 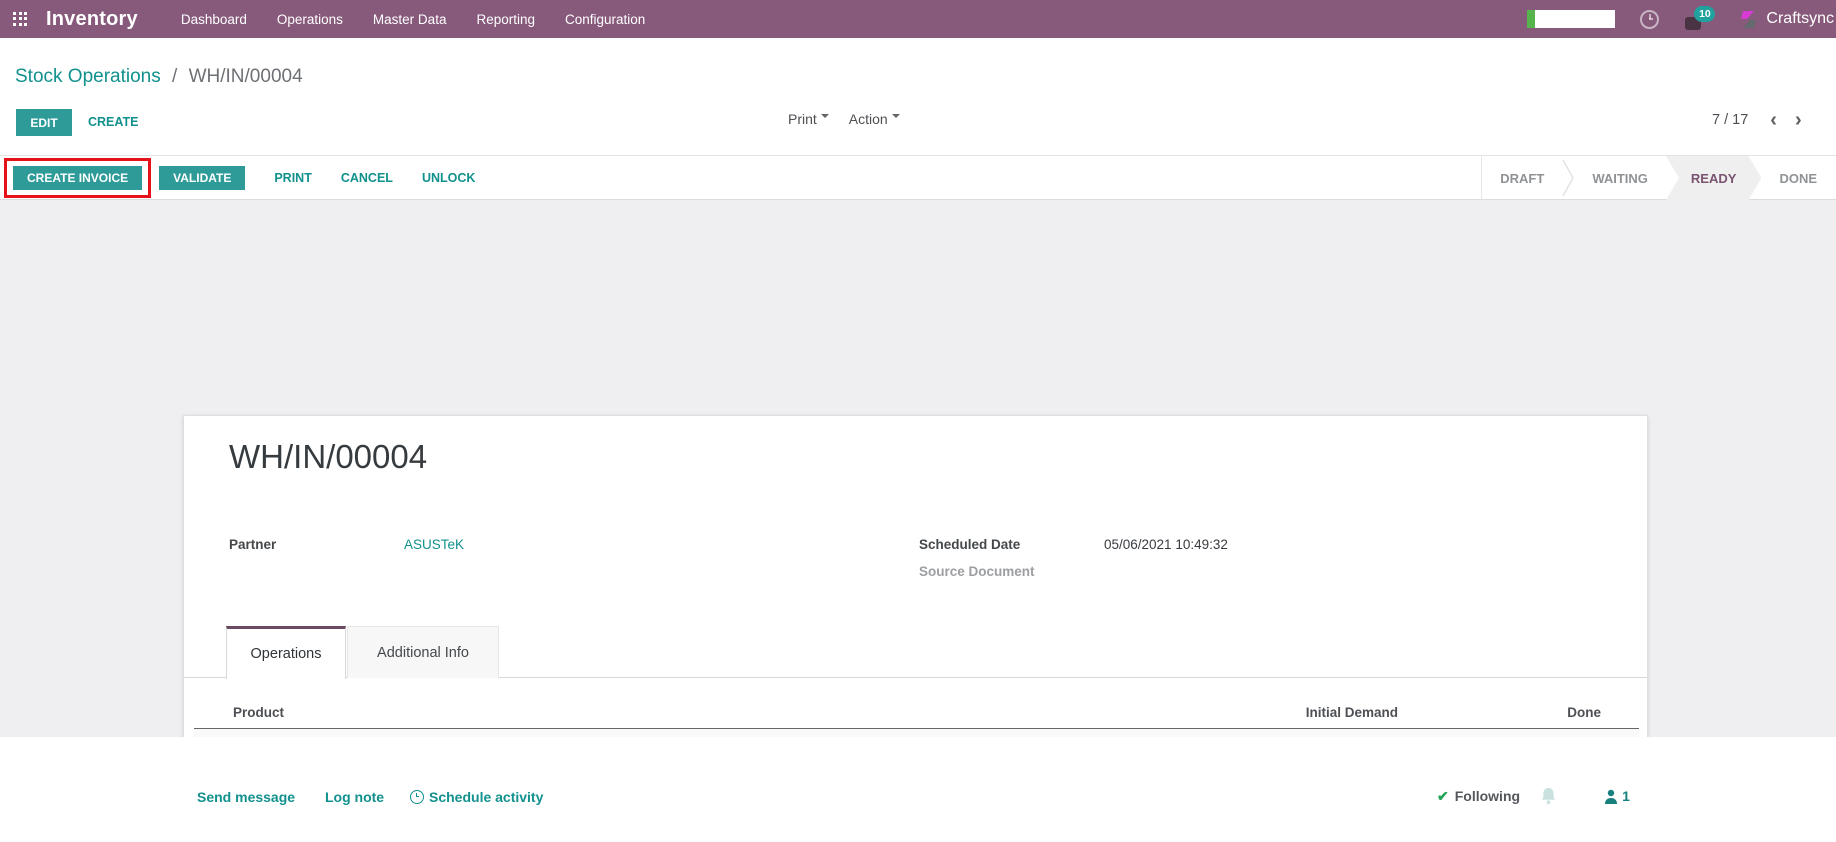 What do you see at coordinates (434, 544) in the screenshot?
I see `partner-value: ASUSTeK` at bounding box center [434, 544].